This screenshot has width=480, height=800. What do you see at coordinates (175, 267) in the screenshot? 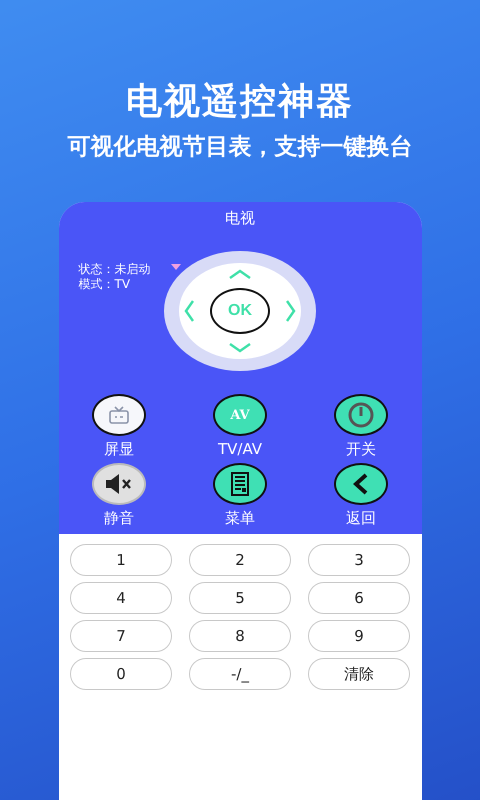
I see `dropdown-icon` at bounding box center [175, 267].